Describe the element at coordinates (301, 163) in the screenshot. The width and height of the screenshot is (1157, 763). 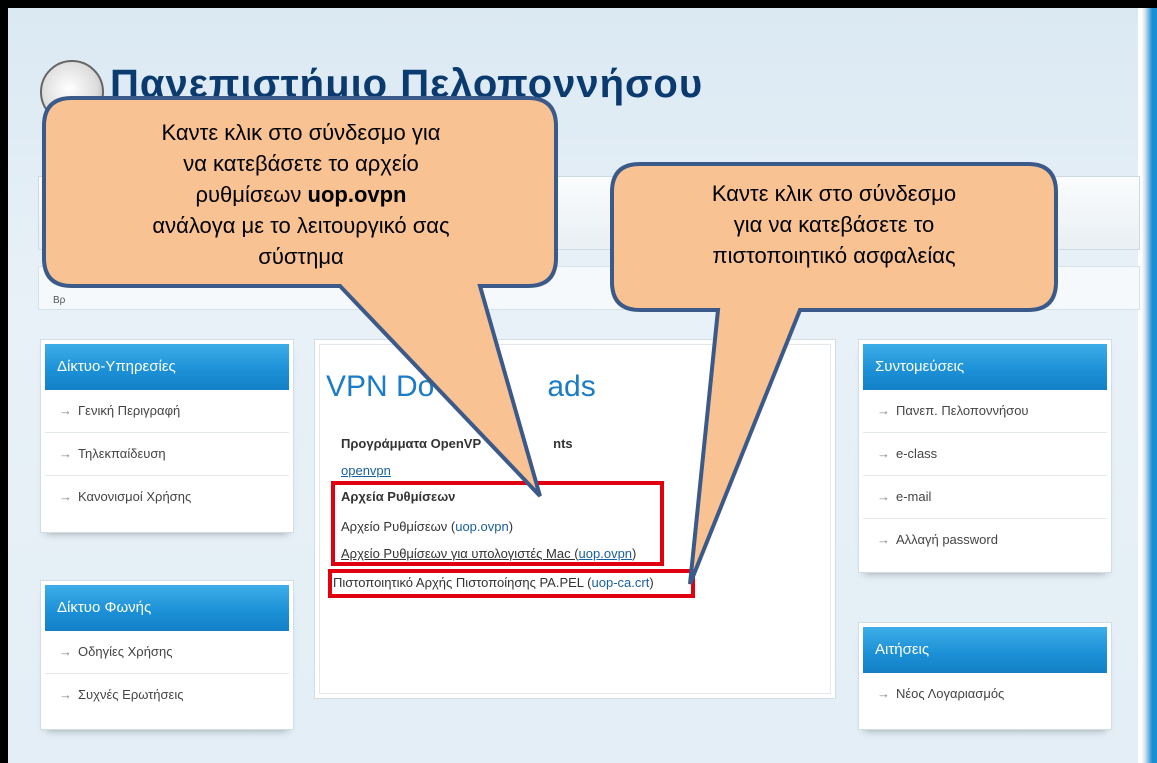
I see `callout-left-line: να κατεβάσετε το αρχείο` at that location.